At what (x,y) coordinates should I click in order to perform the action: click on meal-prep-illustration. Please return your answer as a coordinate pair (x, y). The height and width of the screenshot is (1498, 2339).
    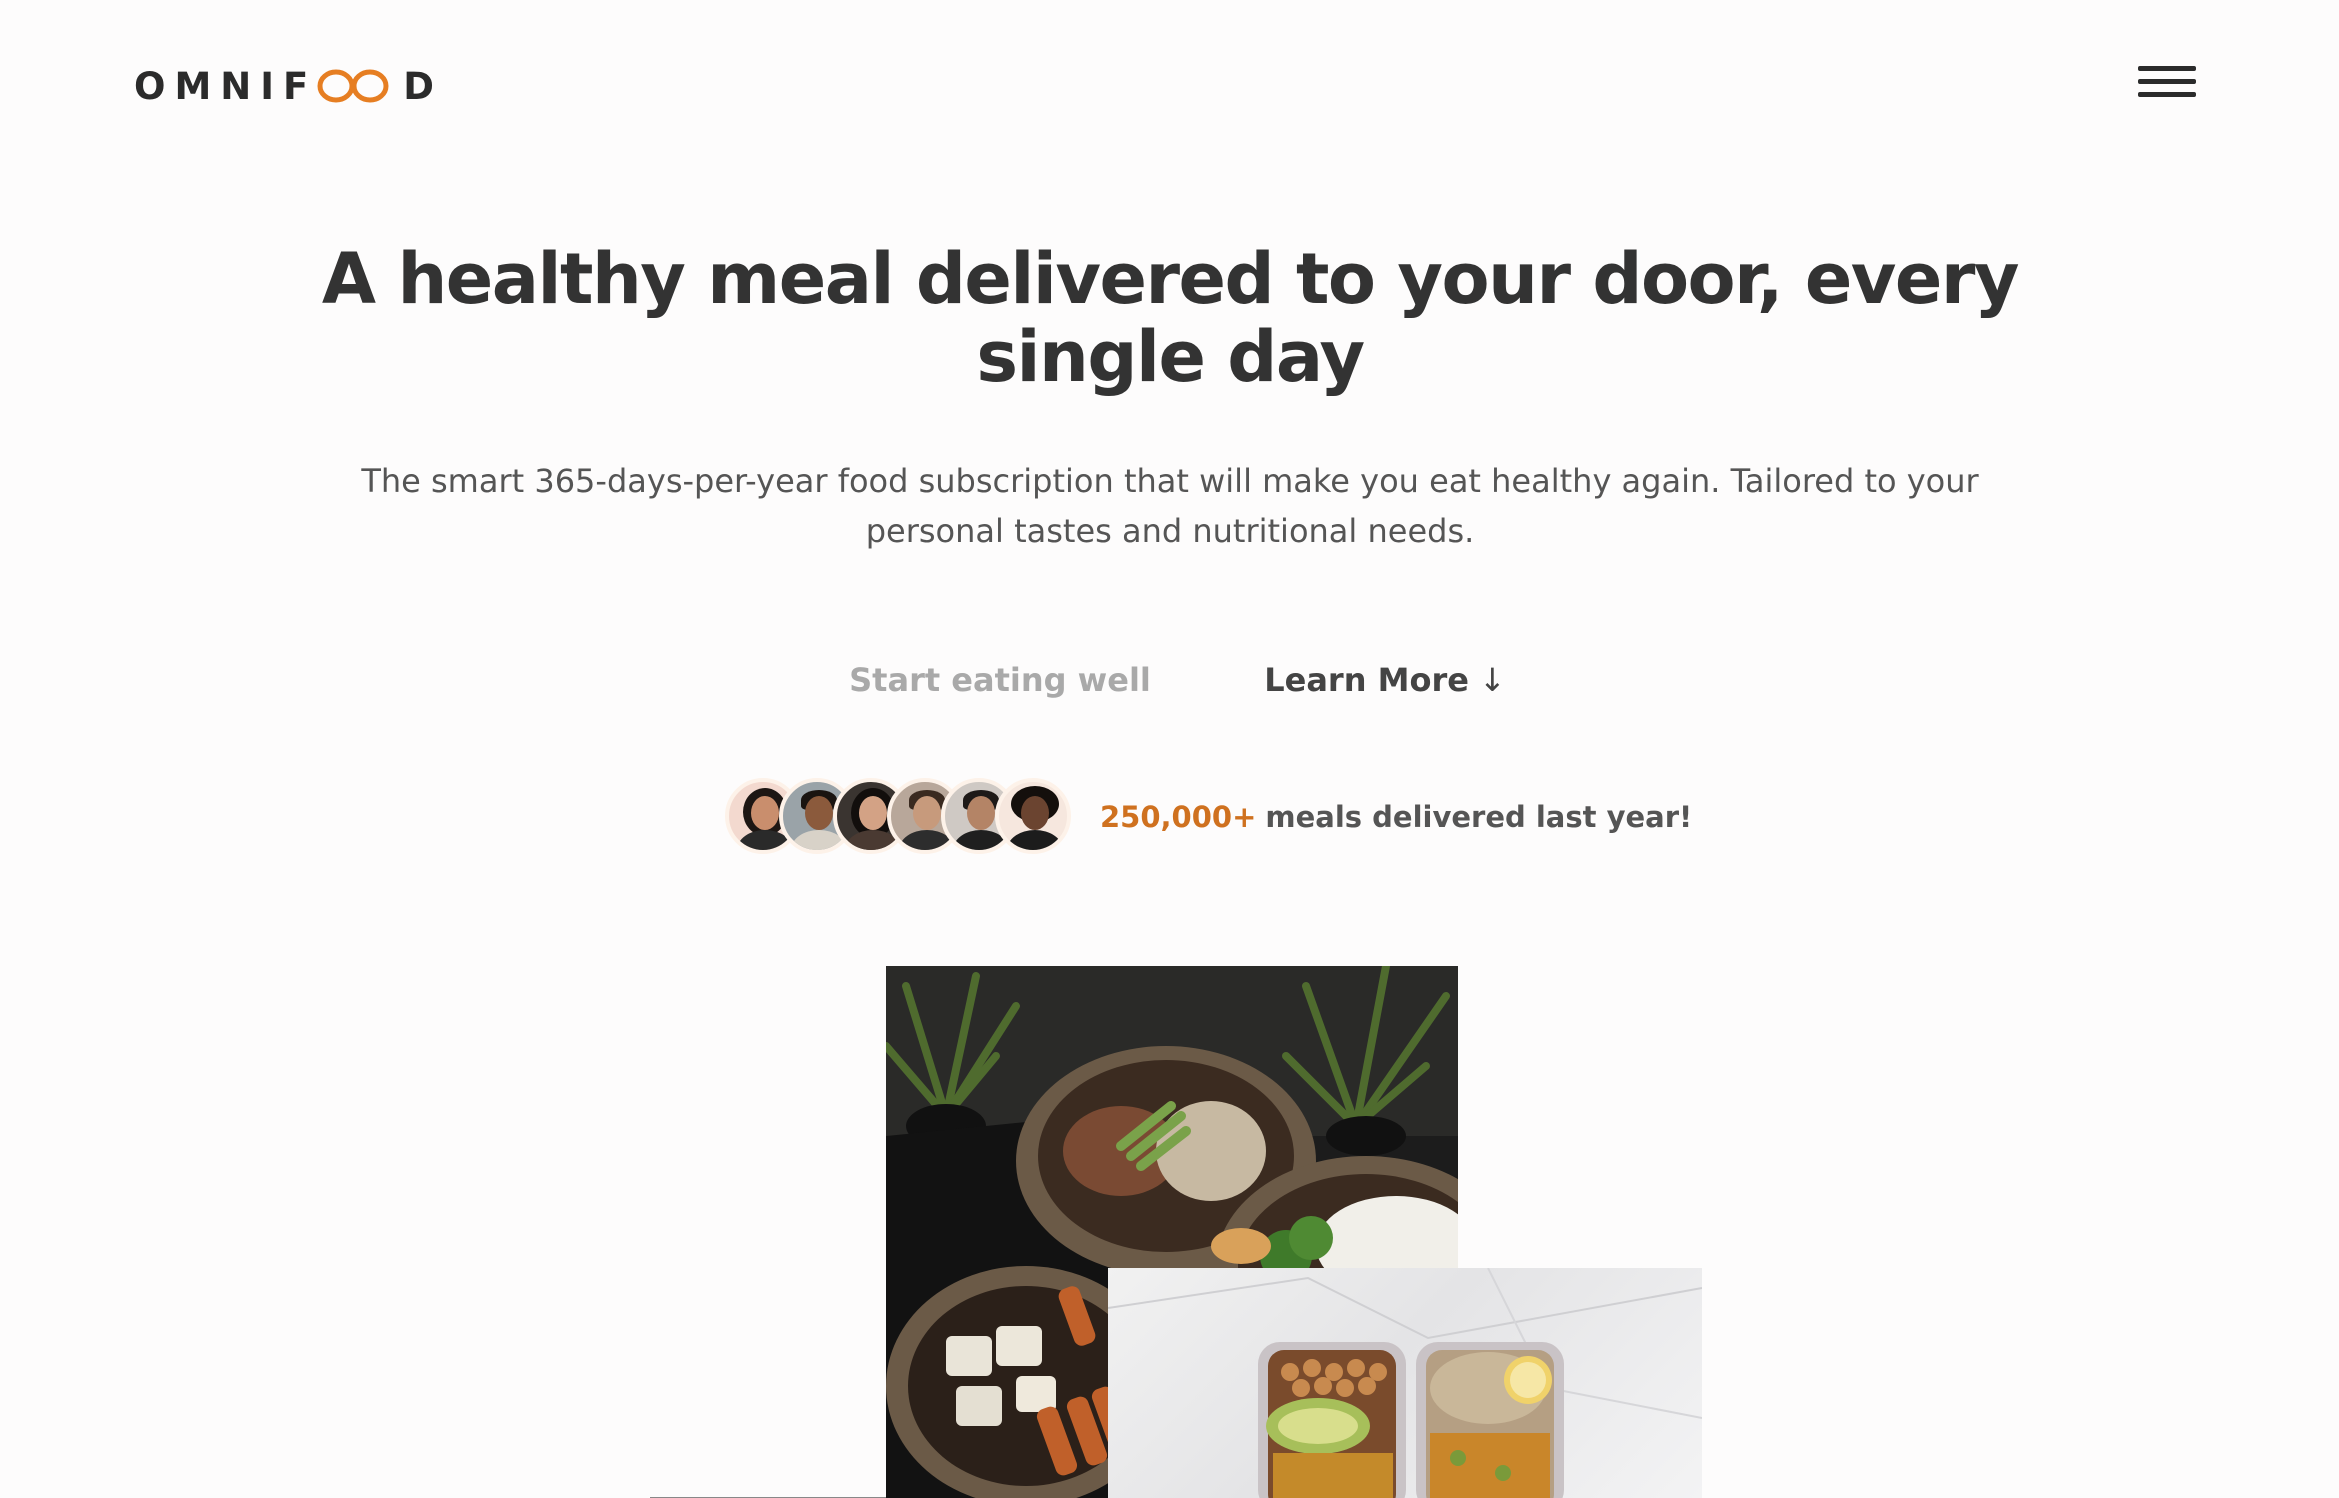
    Looking at the image, I should click on (1405, 1383).